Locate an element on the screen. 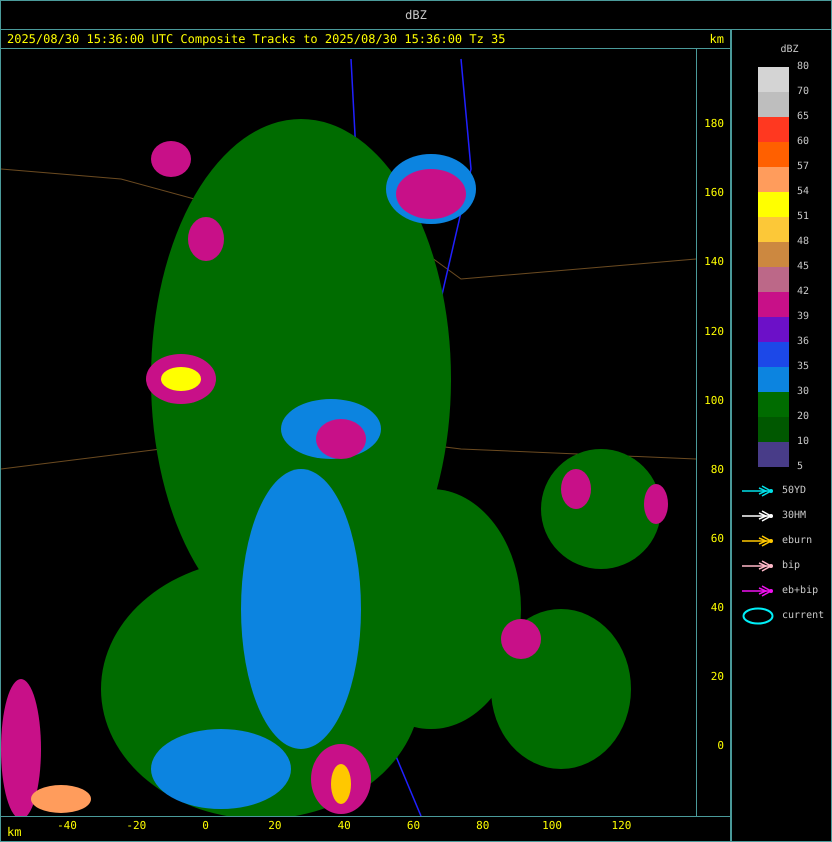  track-label: 50YD is located at coordinates (794, 490).